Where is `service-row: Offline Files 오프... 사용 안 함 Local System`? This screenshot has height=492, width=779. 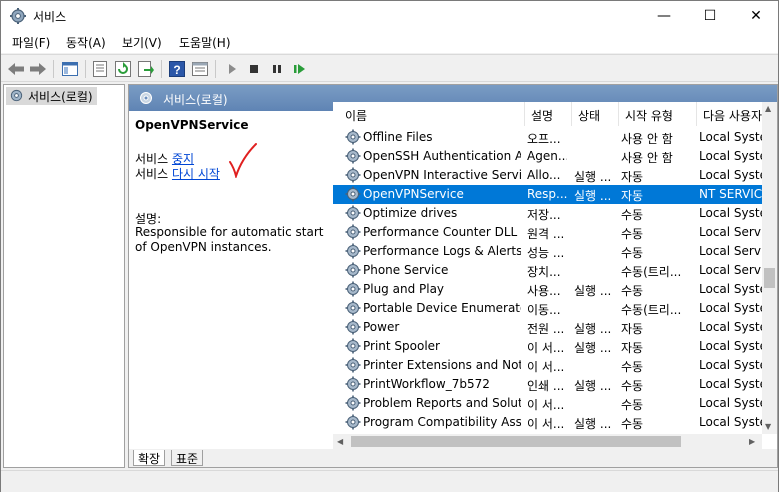 service-row: Offline Files 오프... 사용 안 함 Local System is located at coordinates (555, 137).